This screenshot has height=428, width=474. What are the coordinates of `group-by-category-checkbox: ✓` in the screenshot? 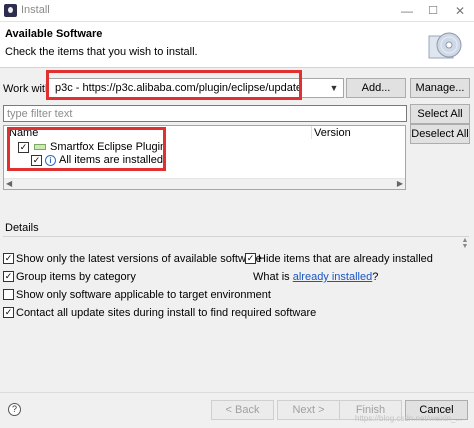 It's located at (8, 276).